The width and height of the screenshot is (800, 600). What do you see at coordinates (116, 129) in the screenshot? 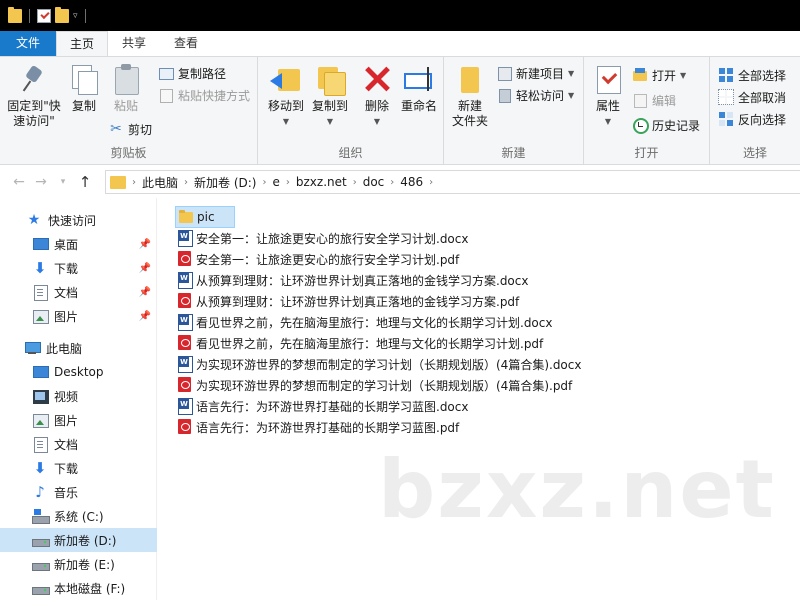
I see `scissors-icon: ✂` at bounding box center [116, 129].